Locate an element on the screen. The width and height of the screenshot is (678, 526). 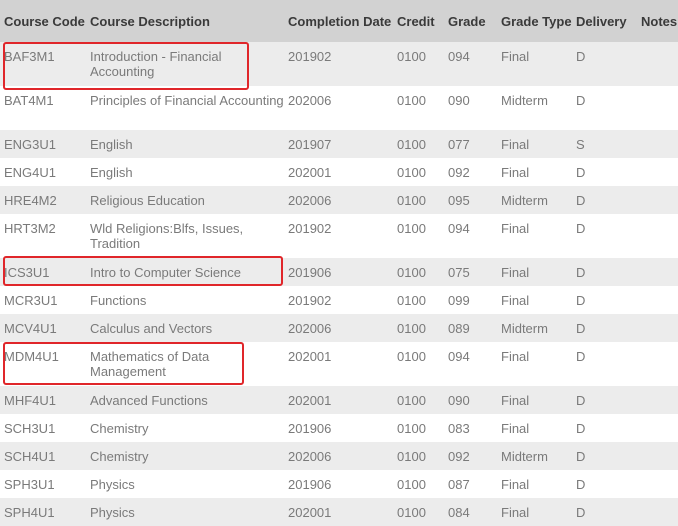
cell-grade: 075 is located at coordinates (470, 272).